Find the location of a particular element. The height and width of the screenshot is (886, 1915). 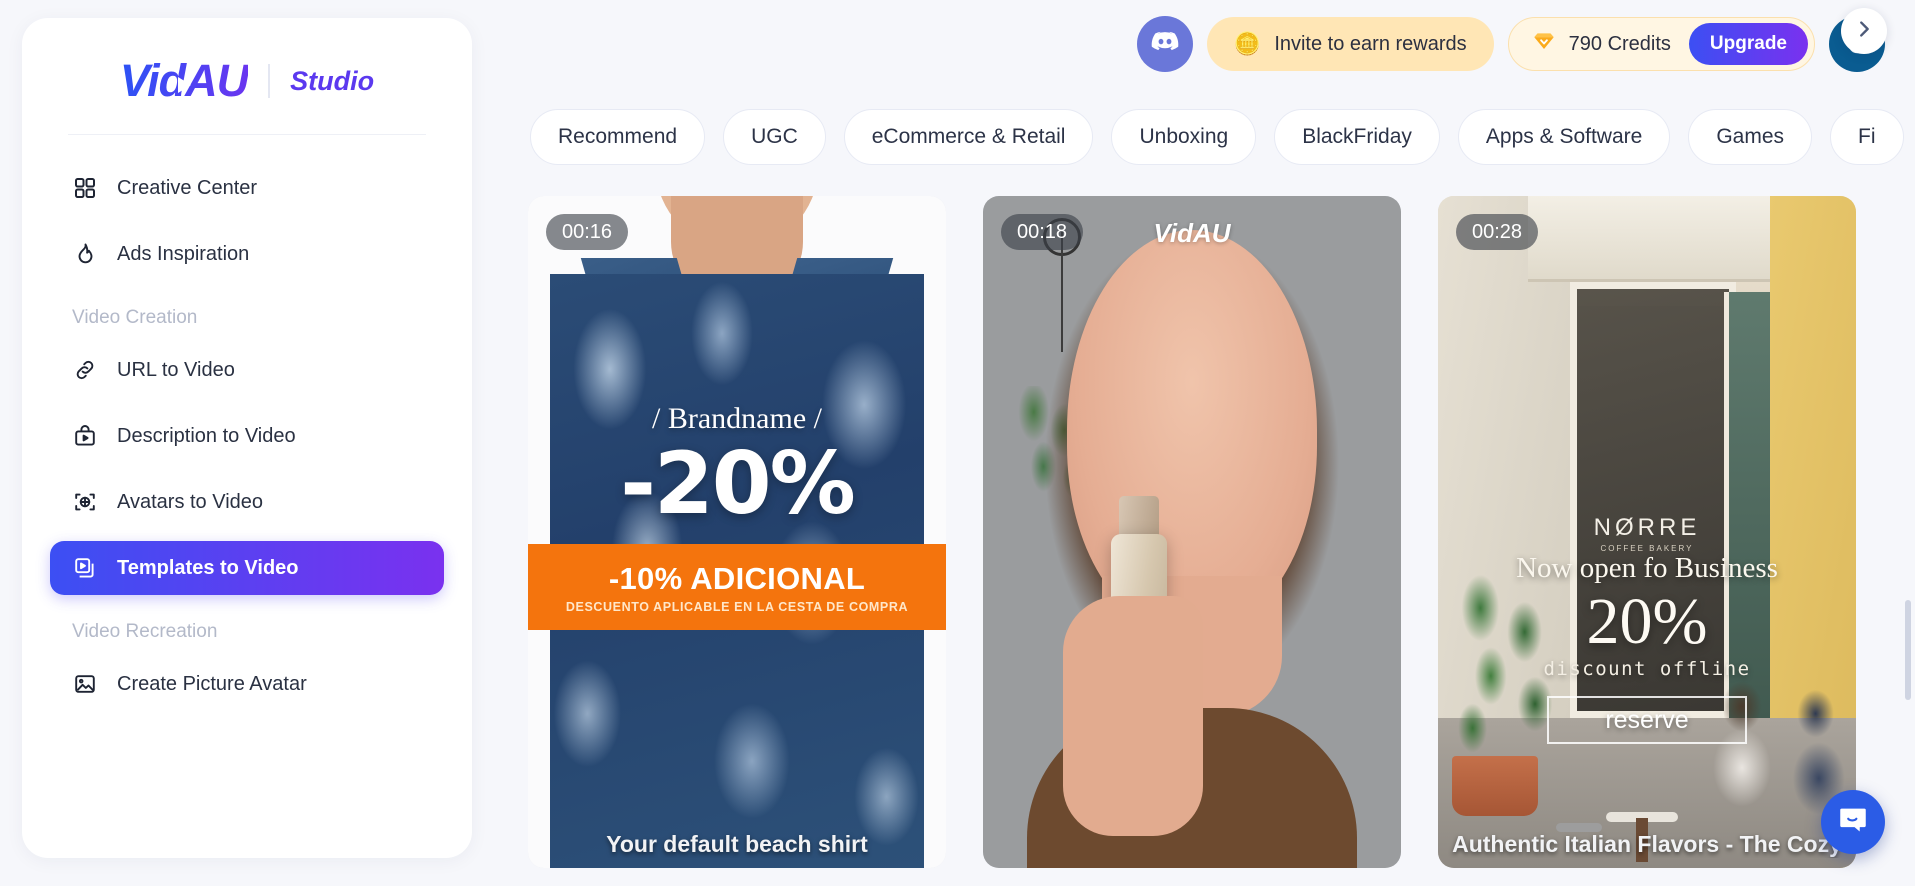

tab-blackfriday: BlackFriday is located at coordinates (1357, 137).